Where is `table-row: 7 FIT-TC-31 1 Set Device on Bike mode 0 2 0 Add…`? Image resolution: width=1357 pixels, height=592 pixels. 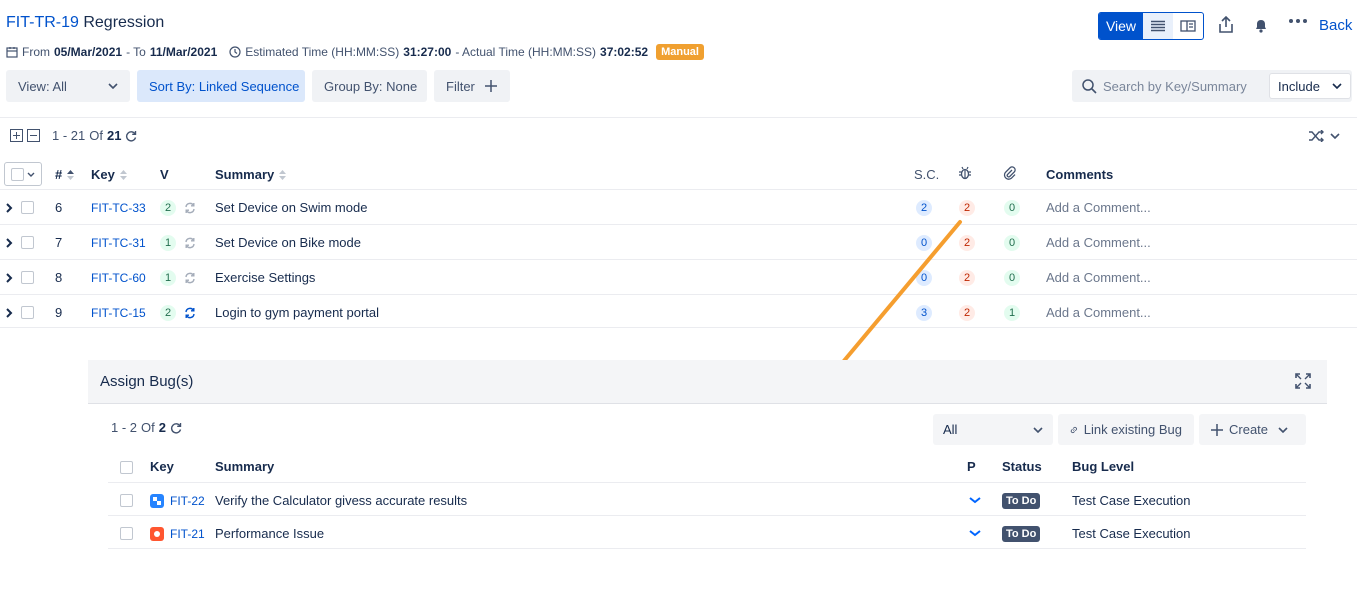 table-row: 7 FIT-TC-31 1 Set Device on Bike mode 0 2 0 Add… is located at coordinates (678, 241).